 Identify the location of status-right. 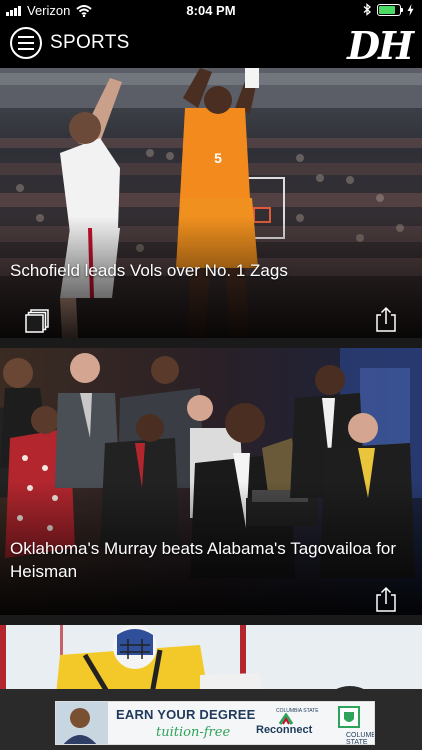
(388, 9).